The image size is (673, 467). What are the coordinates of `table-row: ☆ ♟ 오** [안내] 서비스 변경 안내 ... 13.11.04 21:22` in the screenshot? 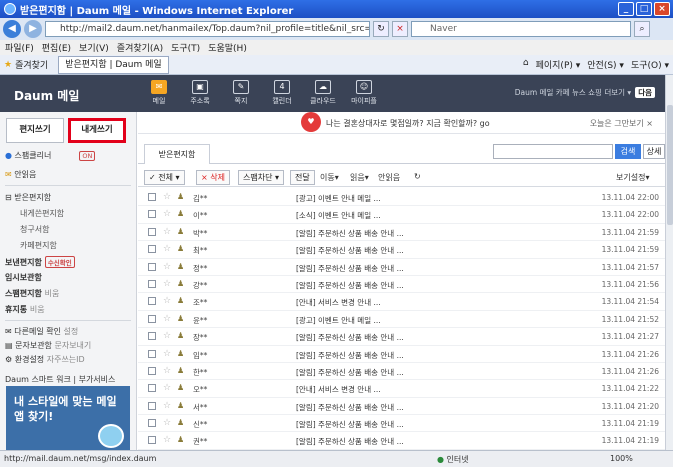 It's located at (401, 389).